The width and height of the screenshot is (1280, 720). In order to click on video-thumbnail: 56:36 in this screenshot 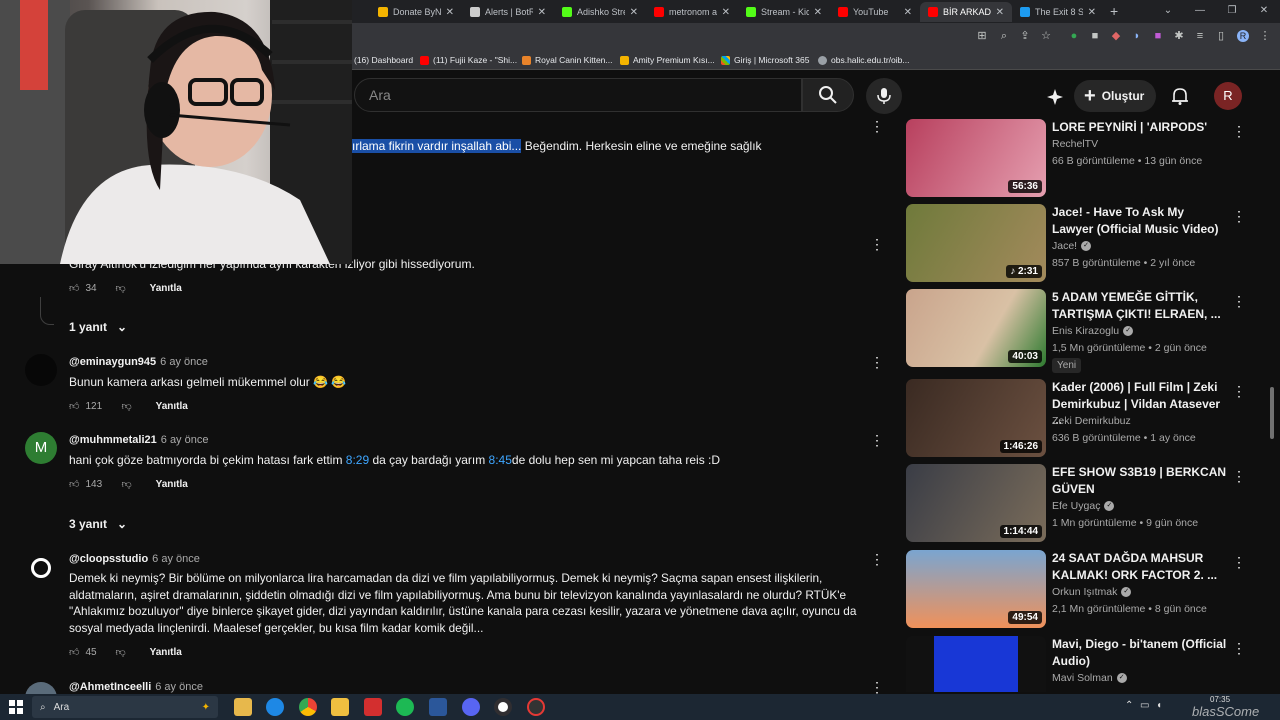, I will do `click(976, 158)`.